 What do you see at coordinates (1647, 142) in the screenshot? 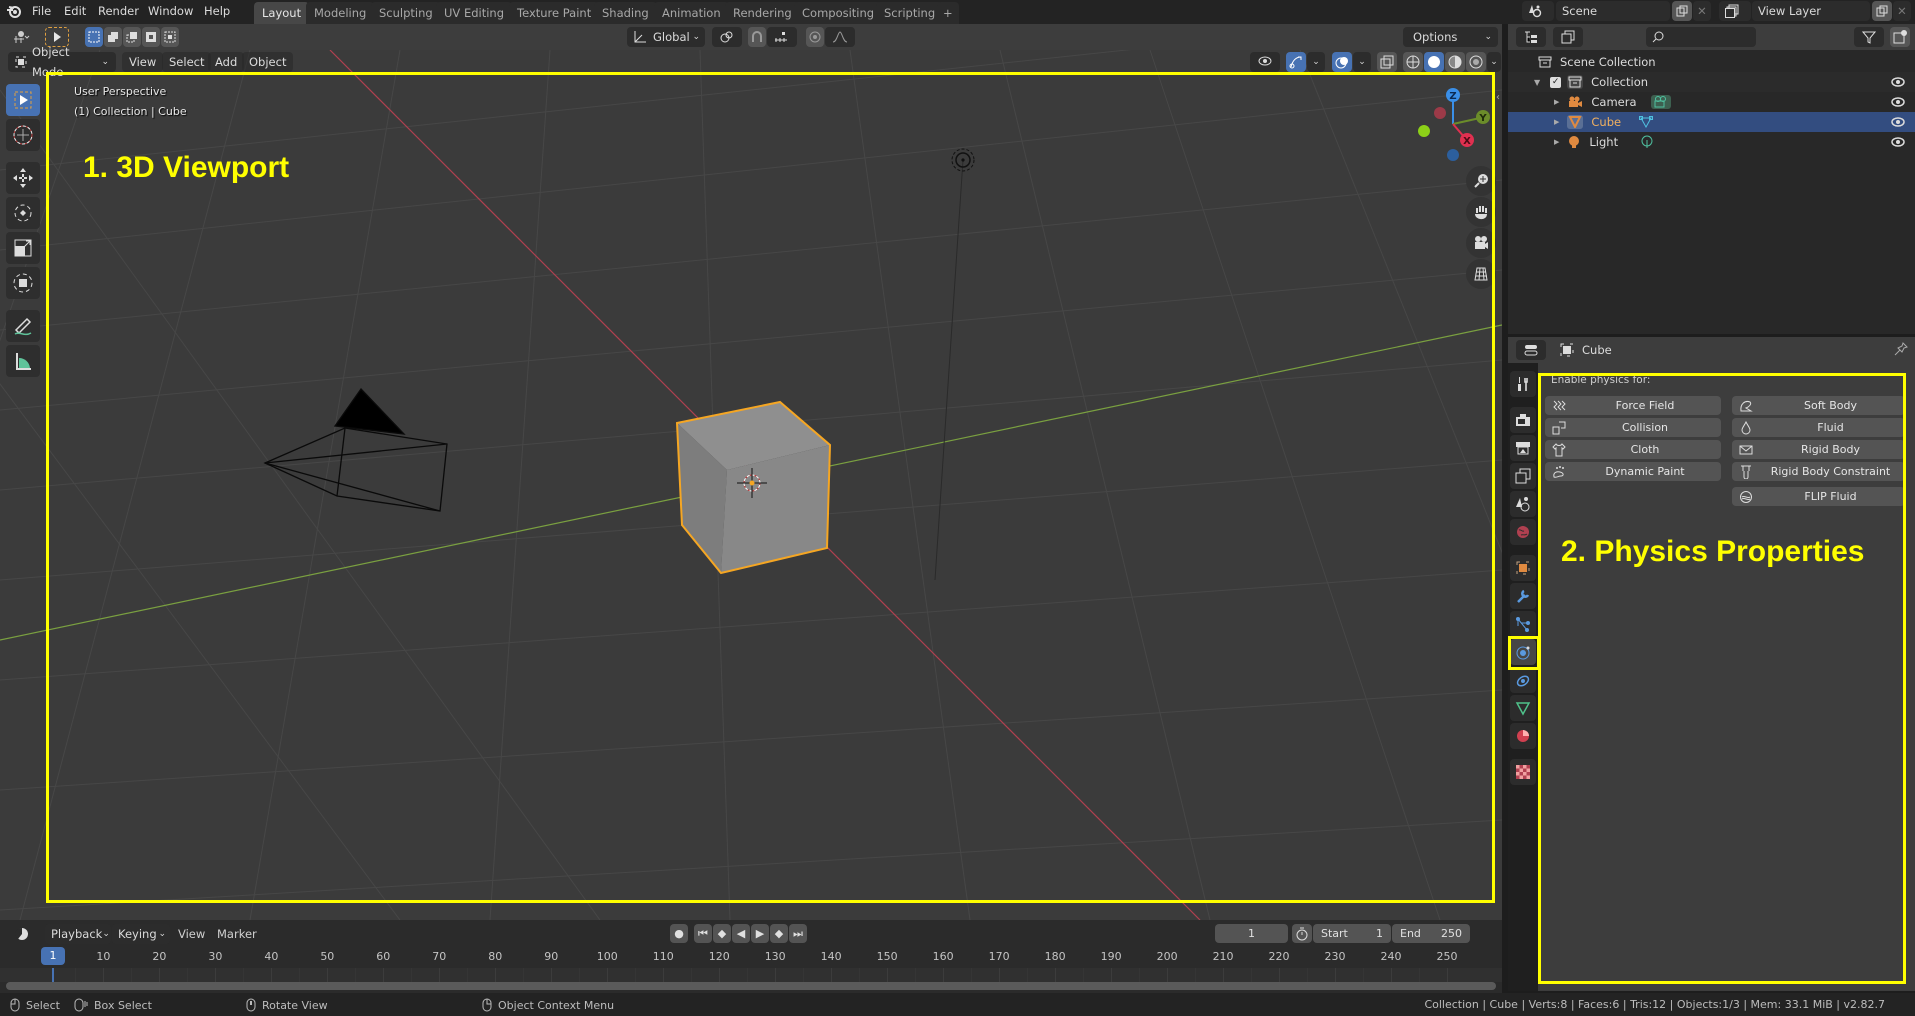
I see `light-data-icon` at bounding box center [1647, 142].